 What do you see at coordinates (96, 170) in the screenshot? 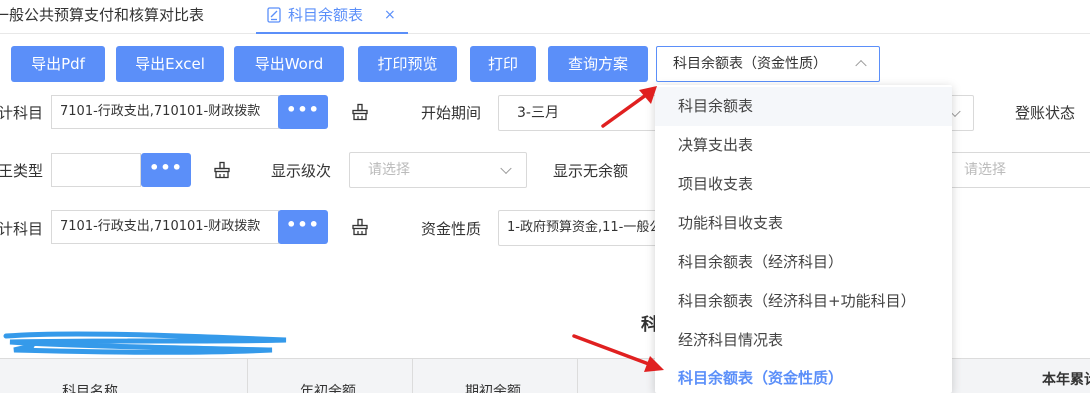
I see `type-input` at bounding box center [96, 170].